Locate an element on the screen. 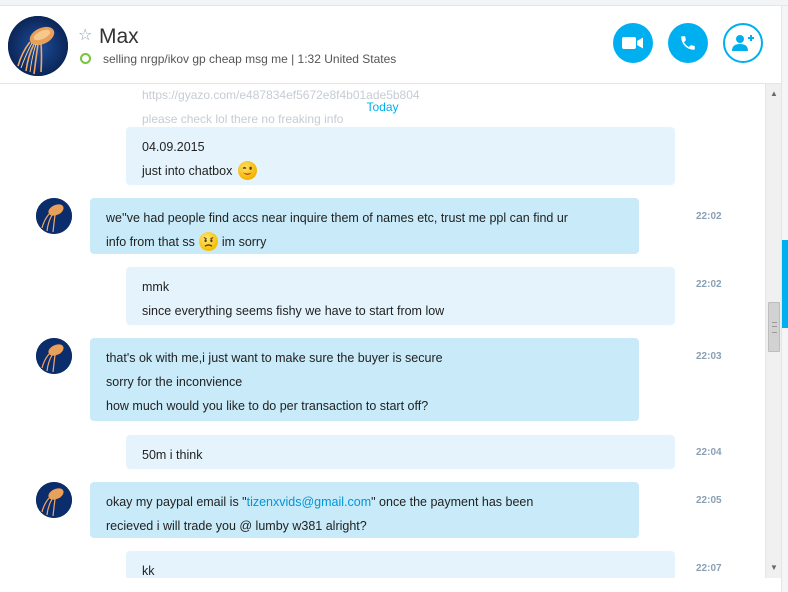 The width and height of the screenshot is (788, 592). faded-previous-message: please check lol there no freaking info is located at coordinates (243, 119).